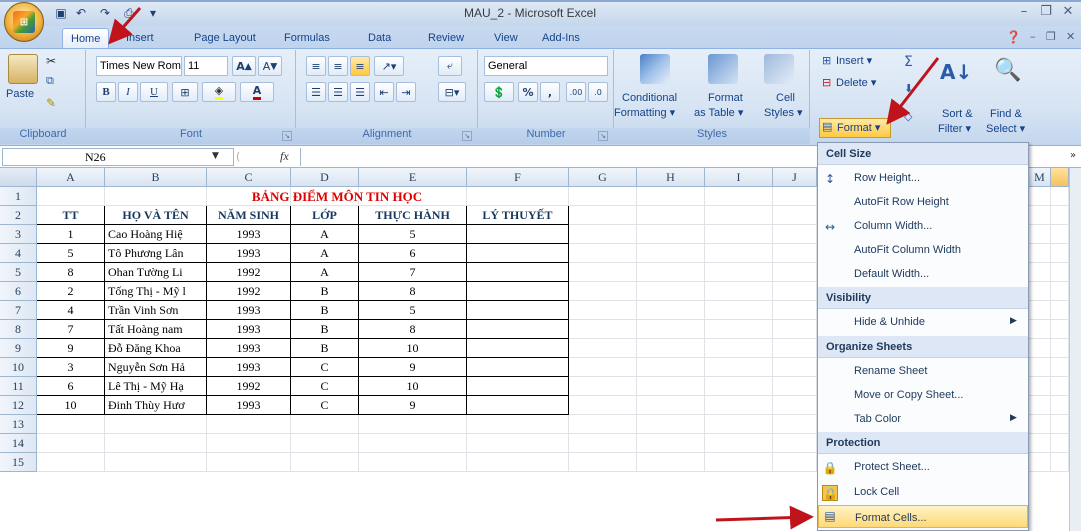 The height and width of the screenshot is (531, 1081). Describe the element at coordinates (764, 517) in the screenshot. I see `arrow-to-format-cells` at that location.